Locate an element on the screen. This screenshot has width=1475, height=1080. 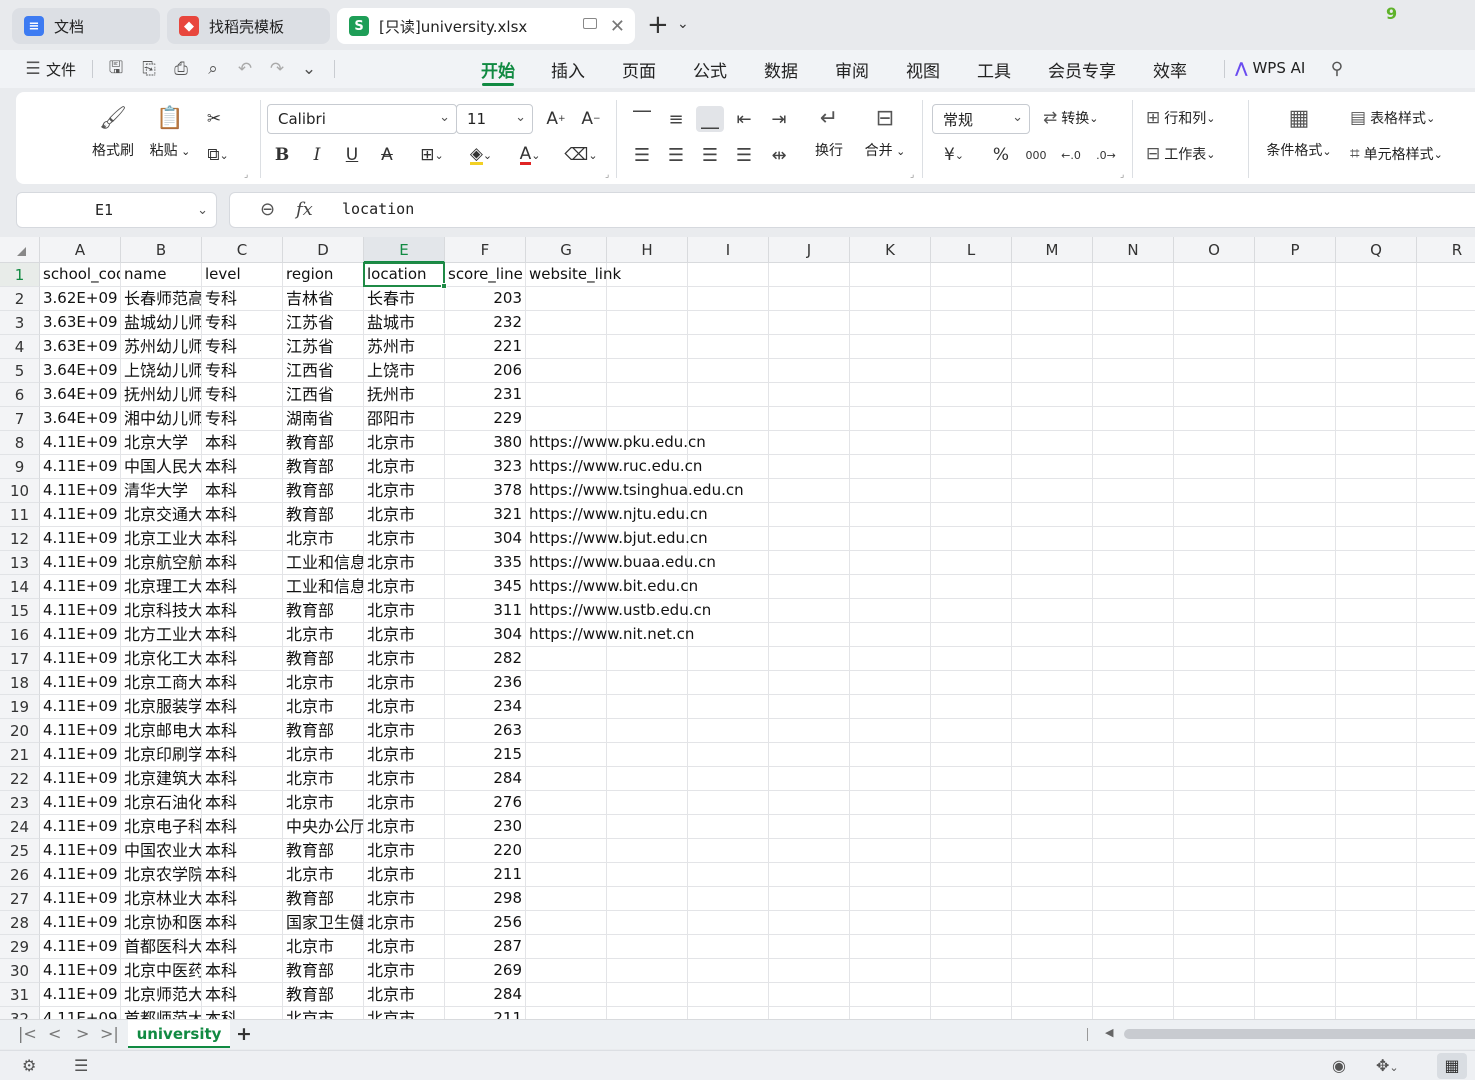
cell-q31 is located at coordinates (1376, 995).